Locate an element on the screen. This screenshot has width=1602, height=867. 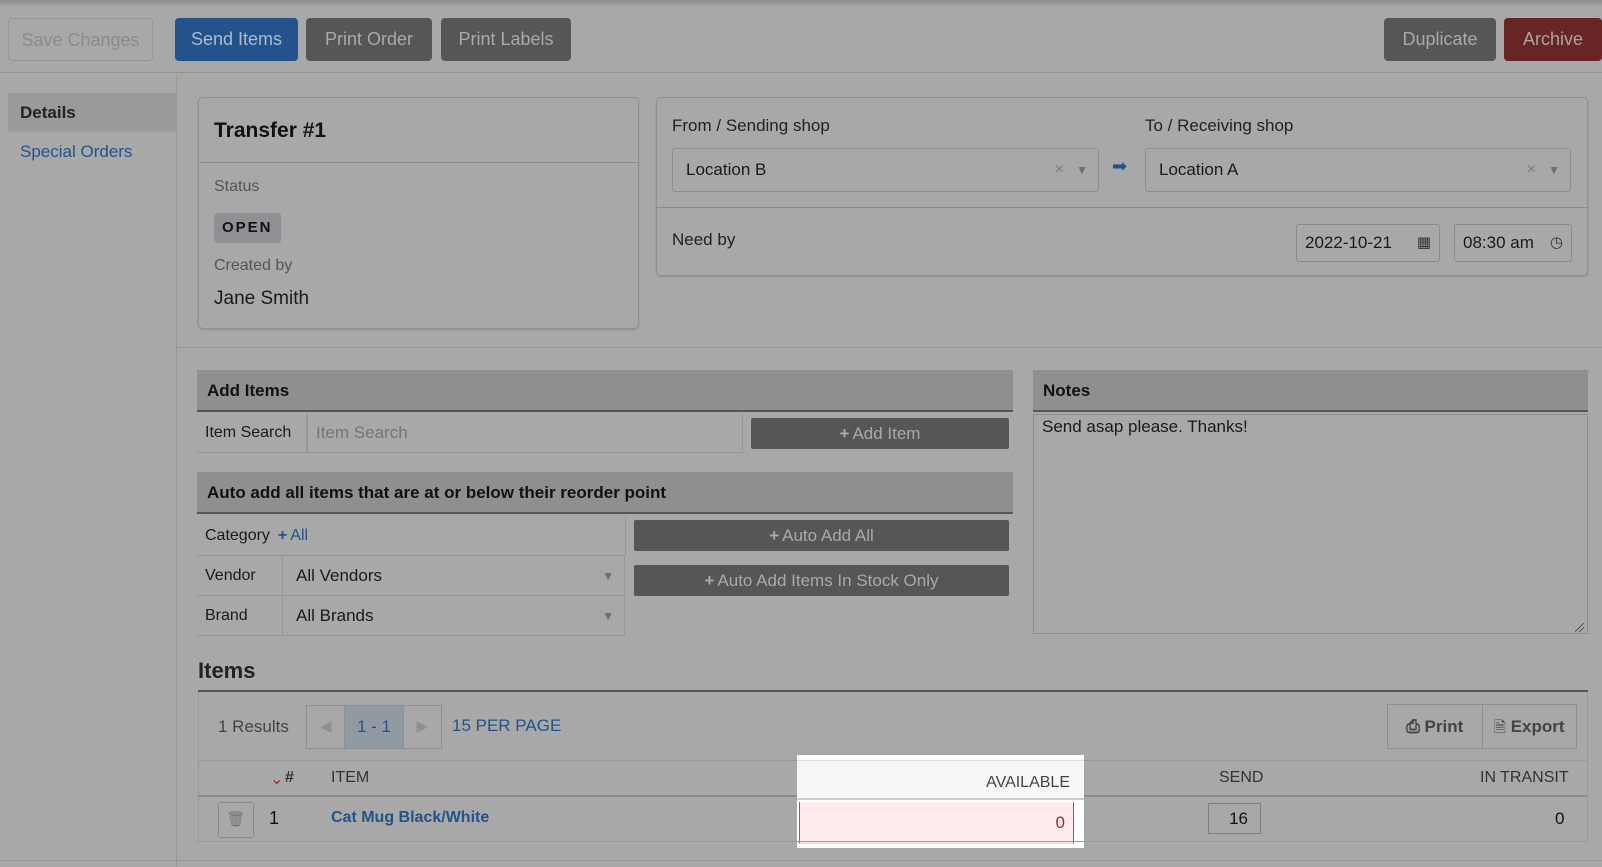
available-column-highlight: AVAILABLE 0 is located at coordinates (940, 801).